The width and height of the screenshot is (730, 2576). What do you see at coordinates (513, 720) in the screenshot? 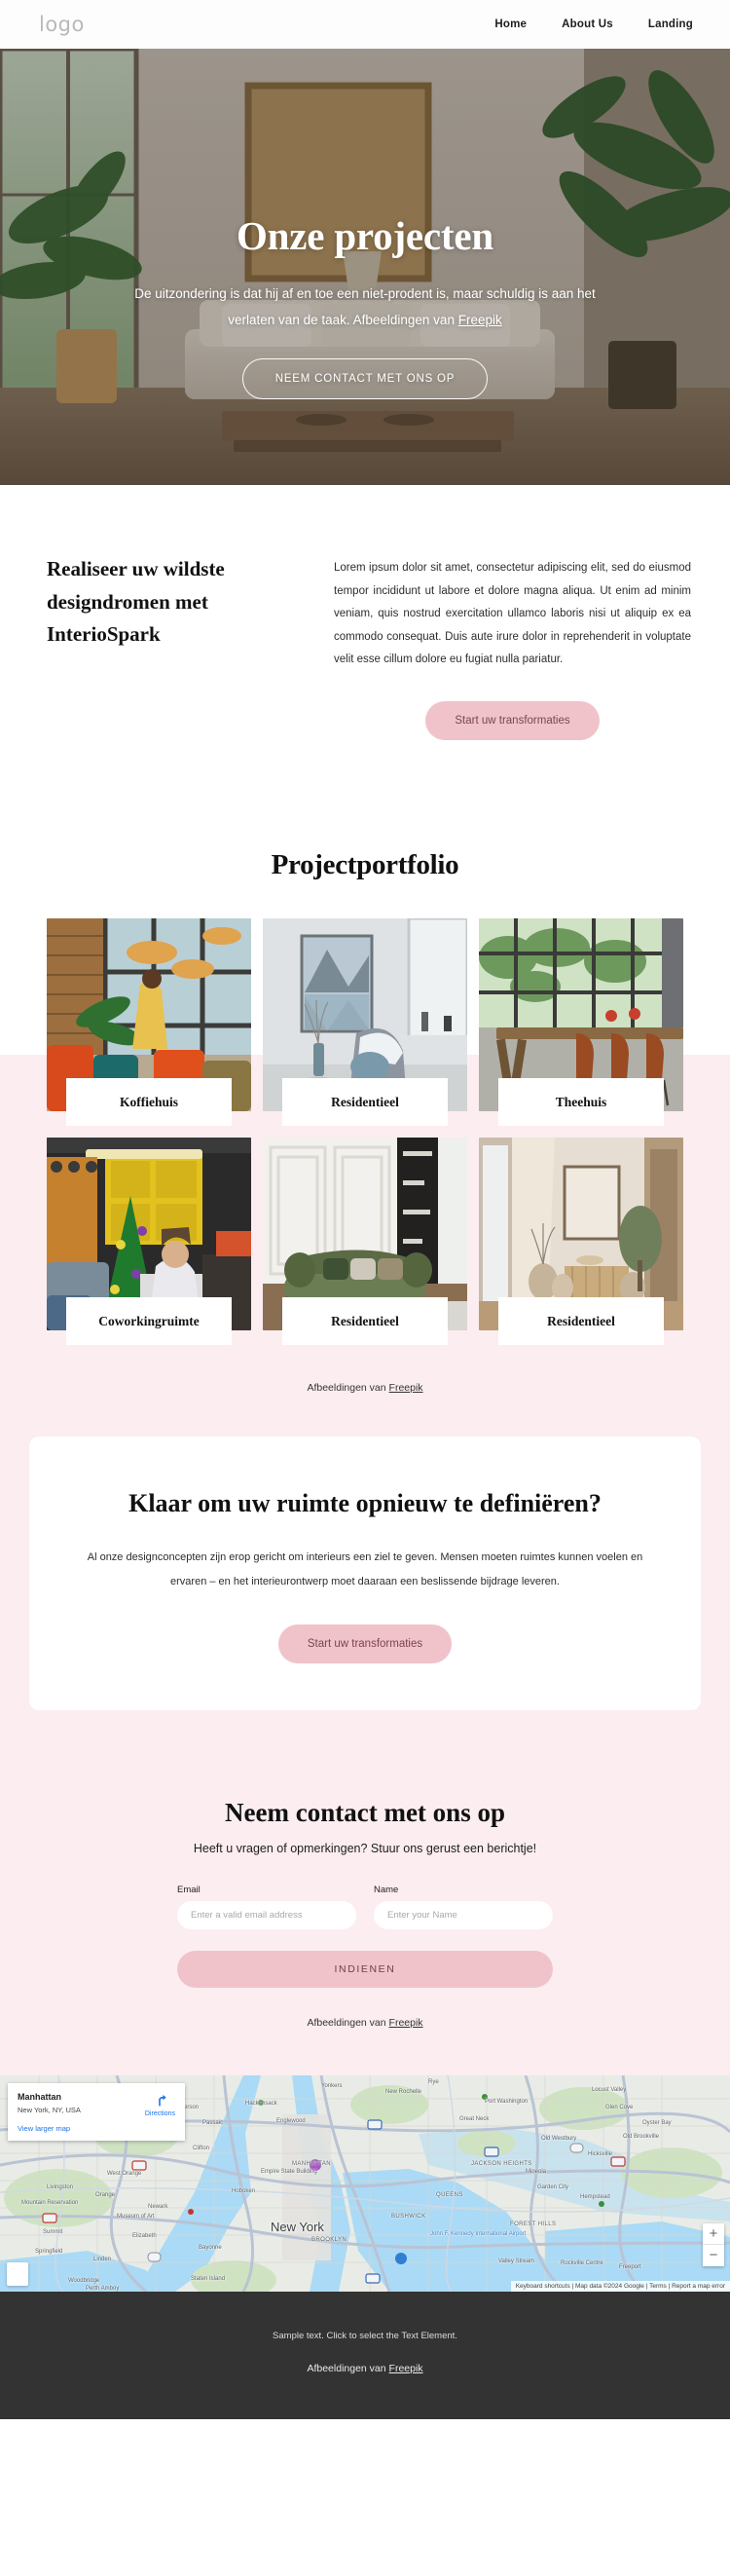
I see `intro-transform-button: Start uw transformaties` at bounding box center [513, 720].